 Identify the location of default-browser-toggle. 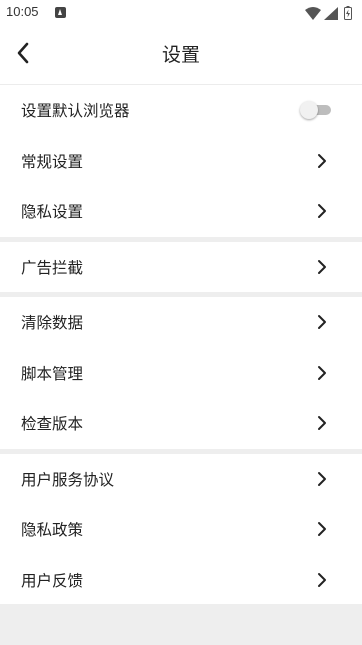
(316, 110).